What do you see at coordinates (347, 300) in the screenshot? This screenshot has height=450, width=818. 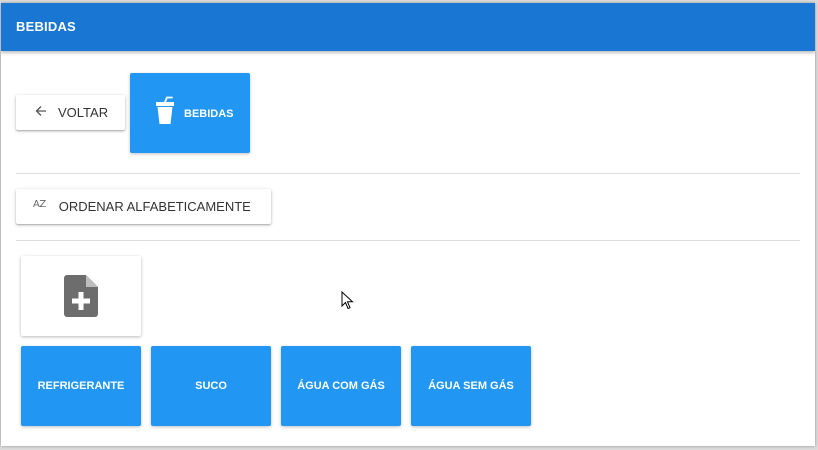 I see `mouse-cursor-icon` at bounding box center [347, 300].